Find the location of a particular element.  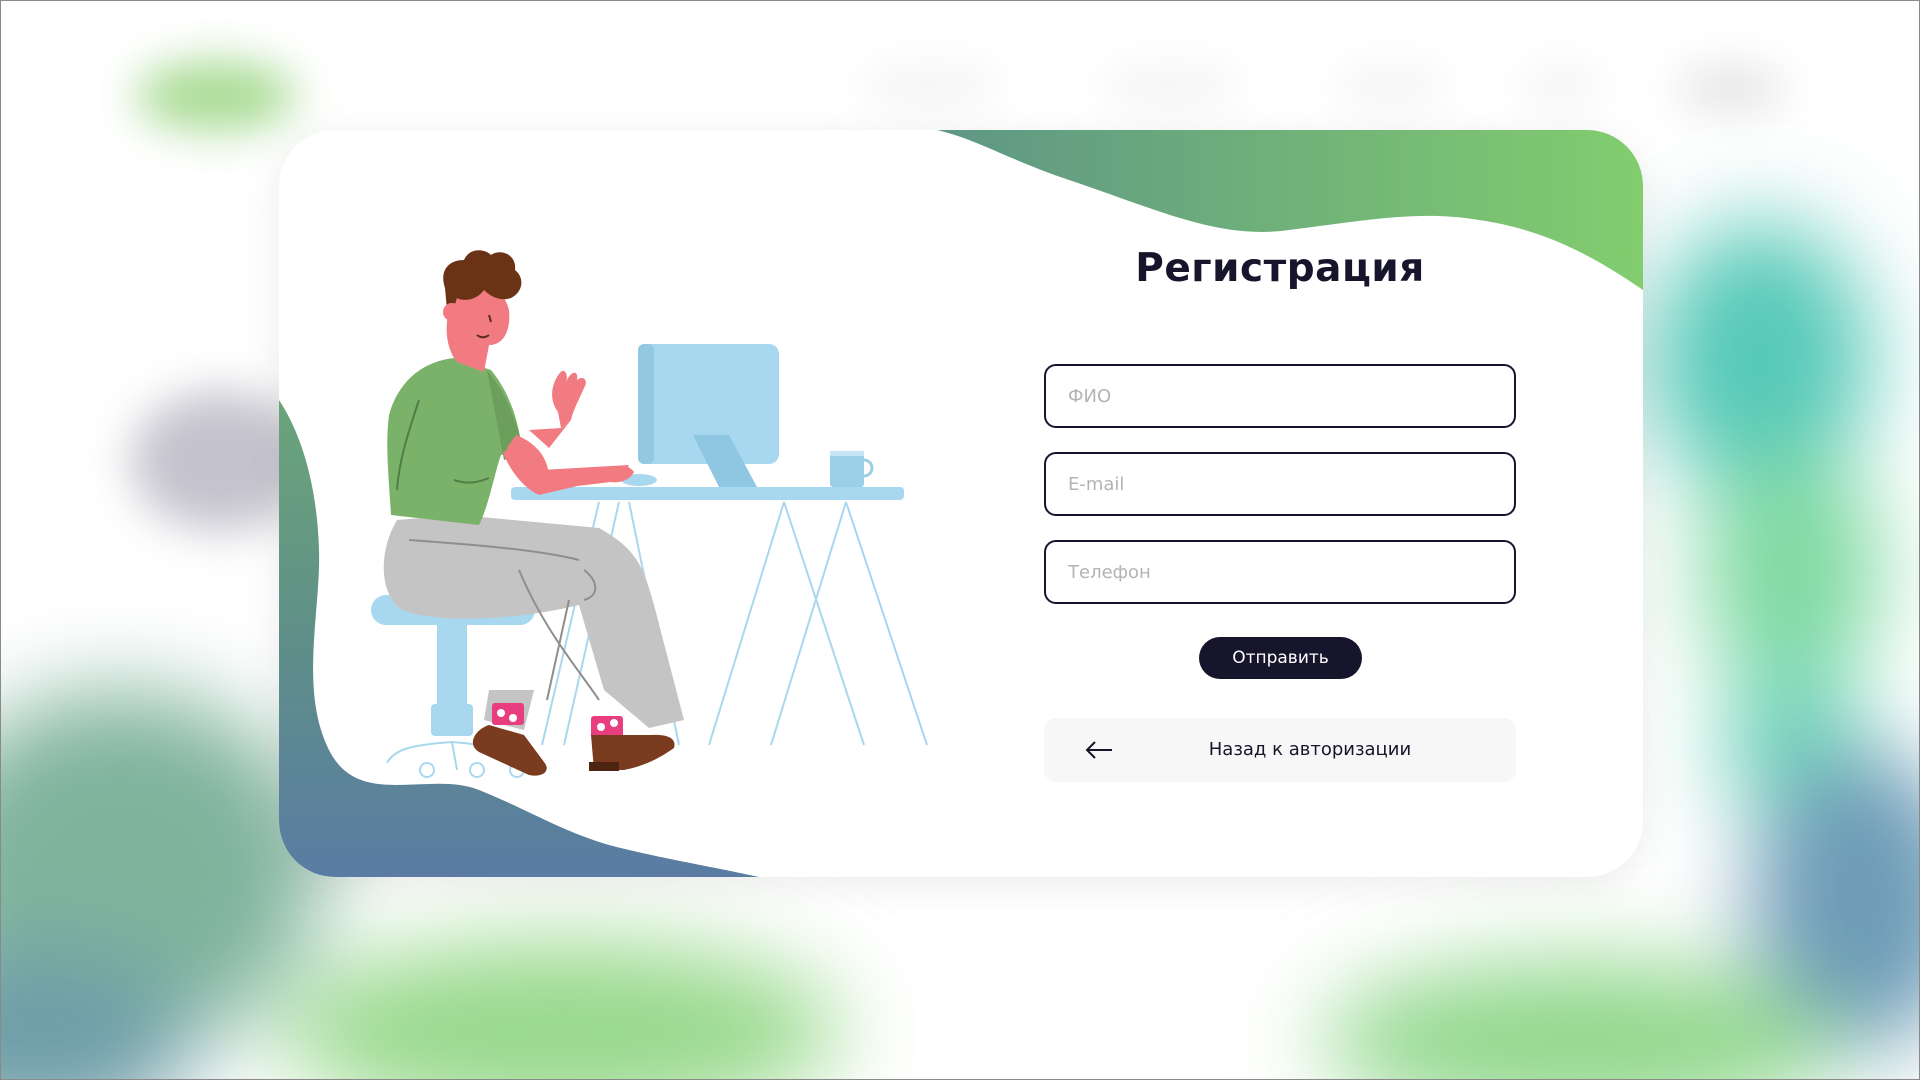

back-to-login-button: Назад к авторизации is located at coordinates (1280, 750).